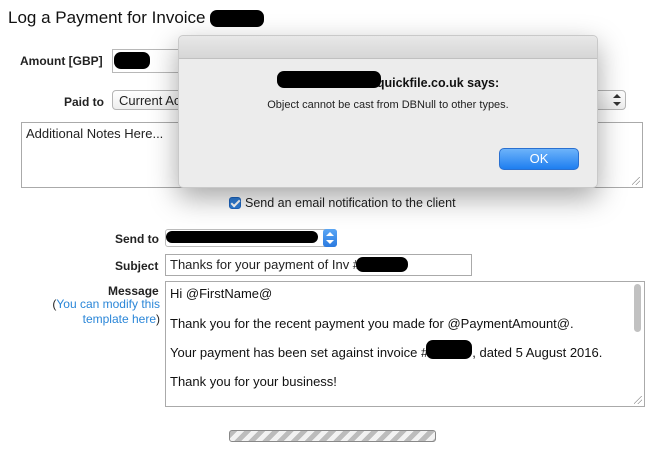  Describe the element at coordinates (539, 159) in the screenshot. I see `ok-button: OK` at that location.